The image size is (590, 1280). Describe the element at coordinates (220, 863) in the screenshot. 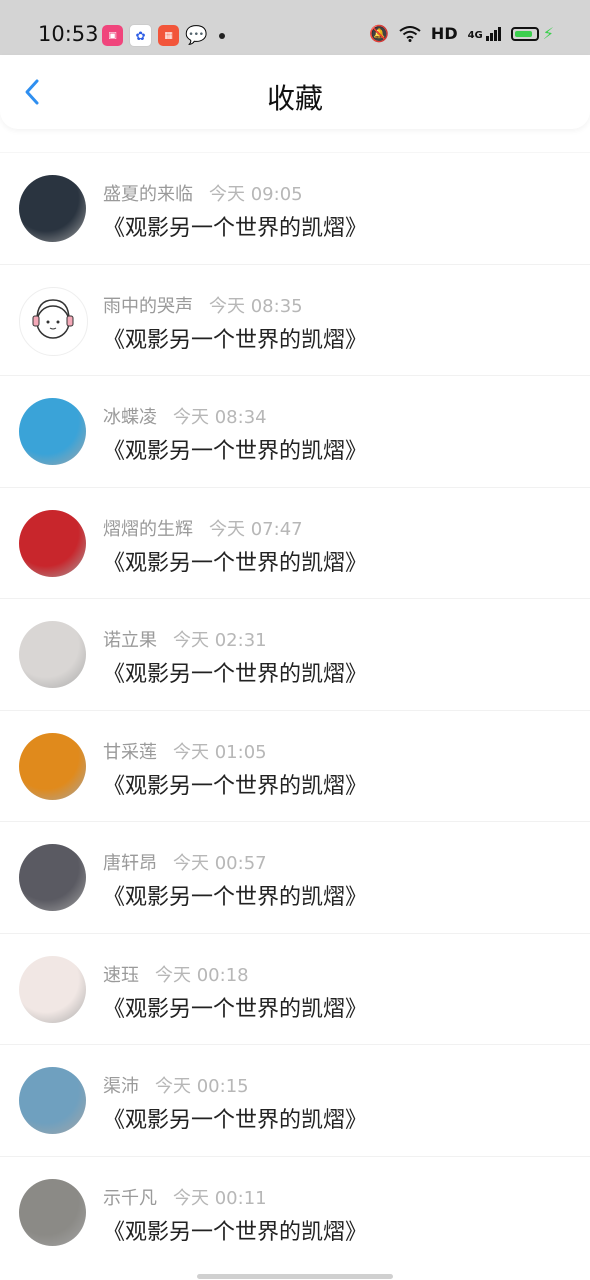

I see `timestamp: 今天 00:57` at that location.